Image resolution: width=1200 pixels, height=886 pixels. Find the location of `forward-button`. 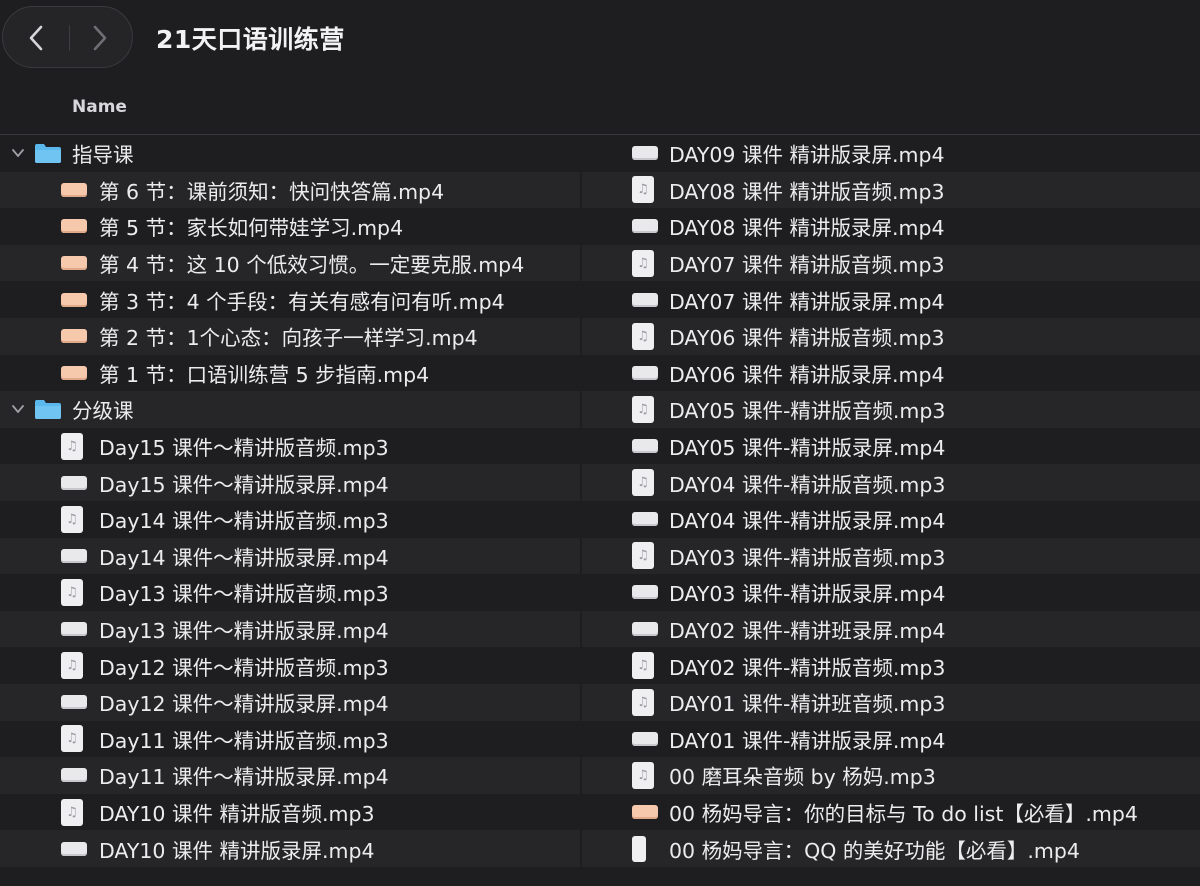

forward-button is located at coordinates (100, 38).